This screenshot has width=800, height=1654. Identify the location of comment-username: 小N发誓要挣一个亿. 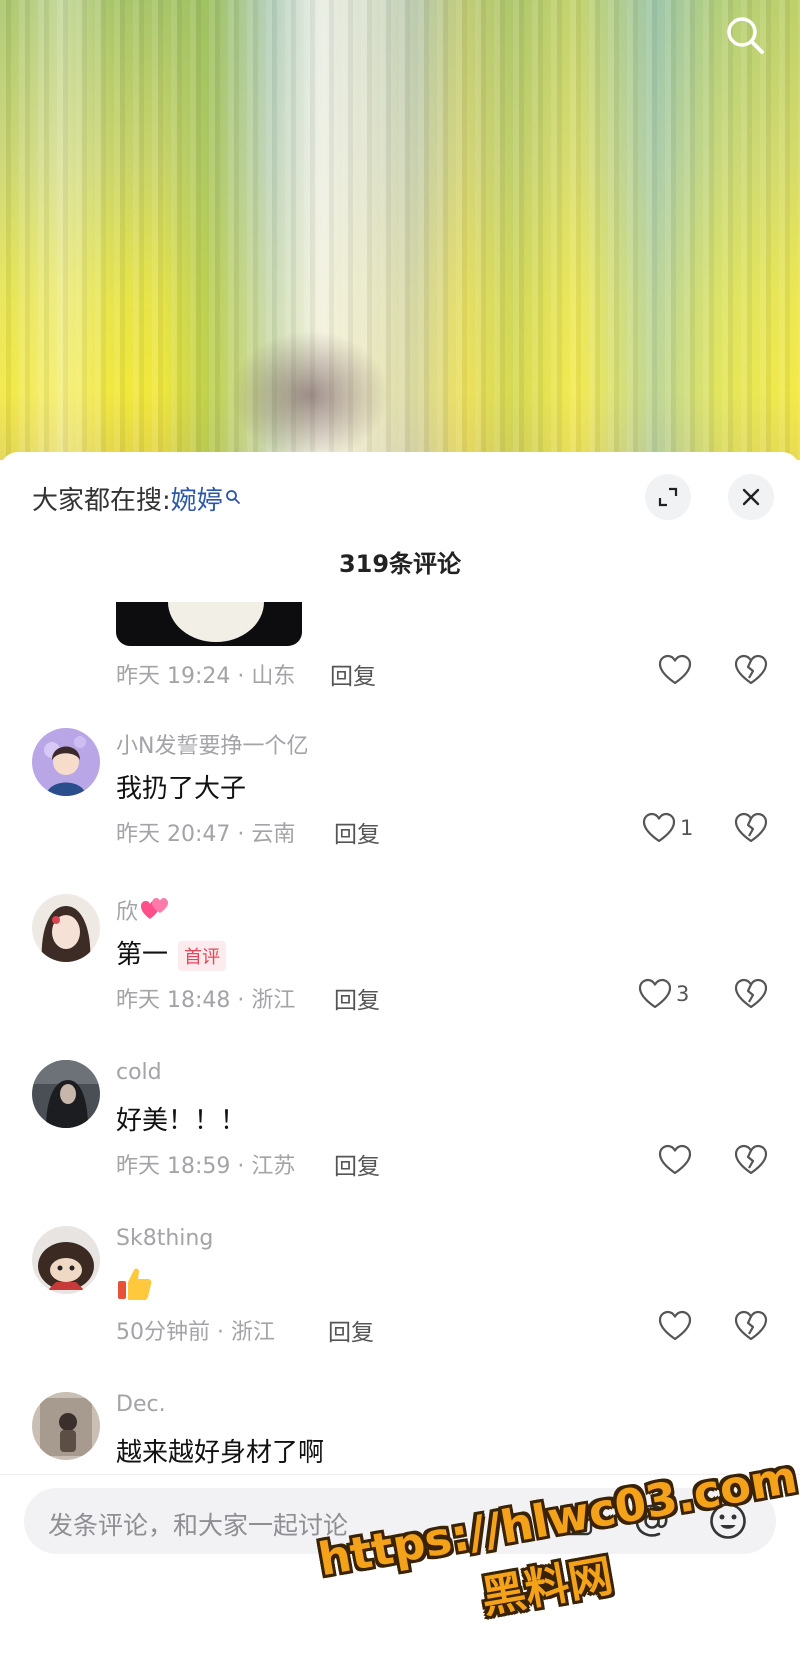
(212, 744).